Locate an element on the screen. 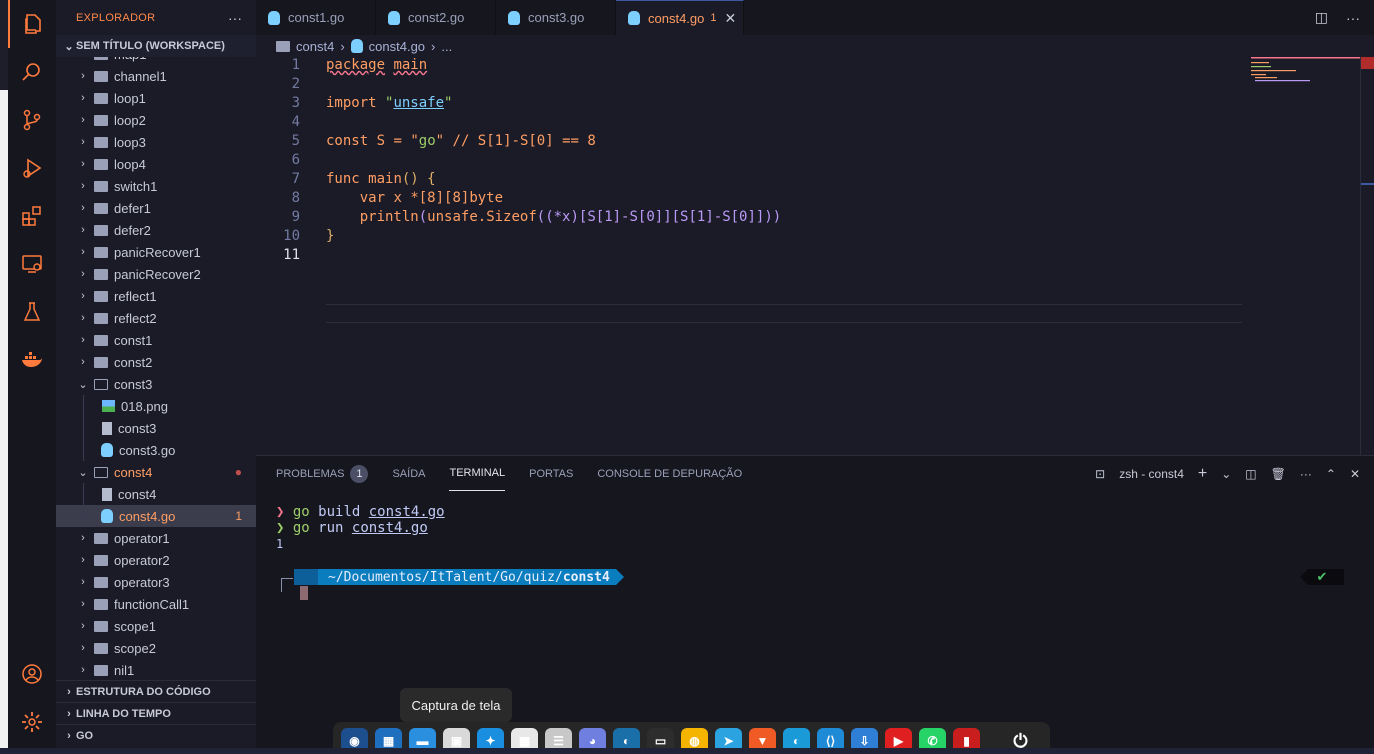 The image size is (1374, 754). tree-item-const4-go: const4.go 1 is located at coordinates (156, 516).